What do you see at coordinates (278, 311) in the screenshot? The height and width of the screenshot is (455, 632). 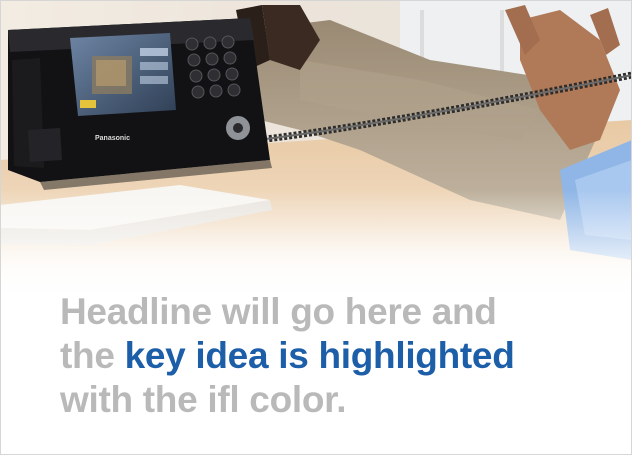 I see `headline-line-1: Headline will go here and` at bounding box center [278, 311].